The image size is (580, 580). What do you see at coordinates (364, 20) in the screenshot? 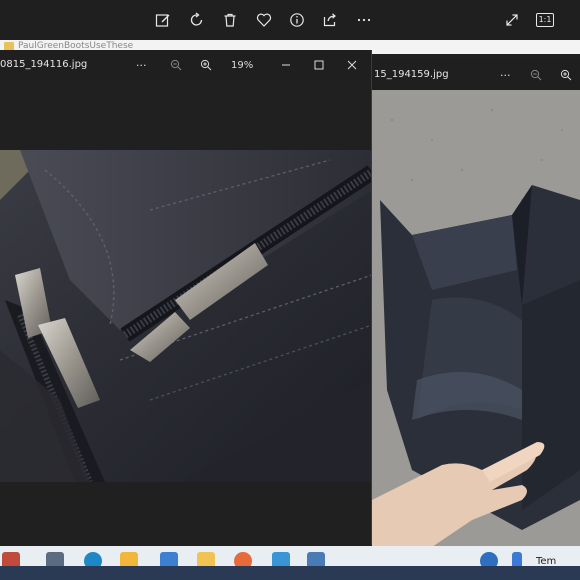
I see `more-icon` at bounding box center [364, 20].